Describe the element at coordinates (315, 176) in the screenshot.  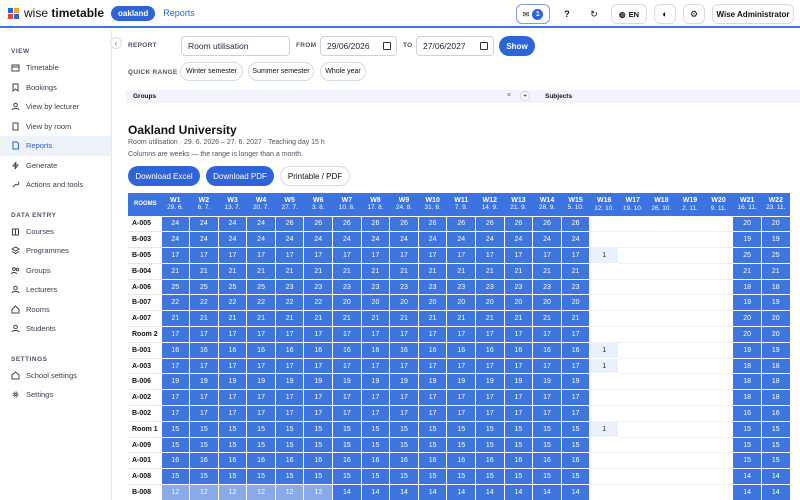
I see `printable-pdf-button: Printable / PDF` at that location.